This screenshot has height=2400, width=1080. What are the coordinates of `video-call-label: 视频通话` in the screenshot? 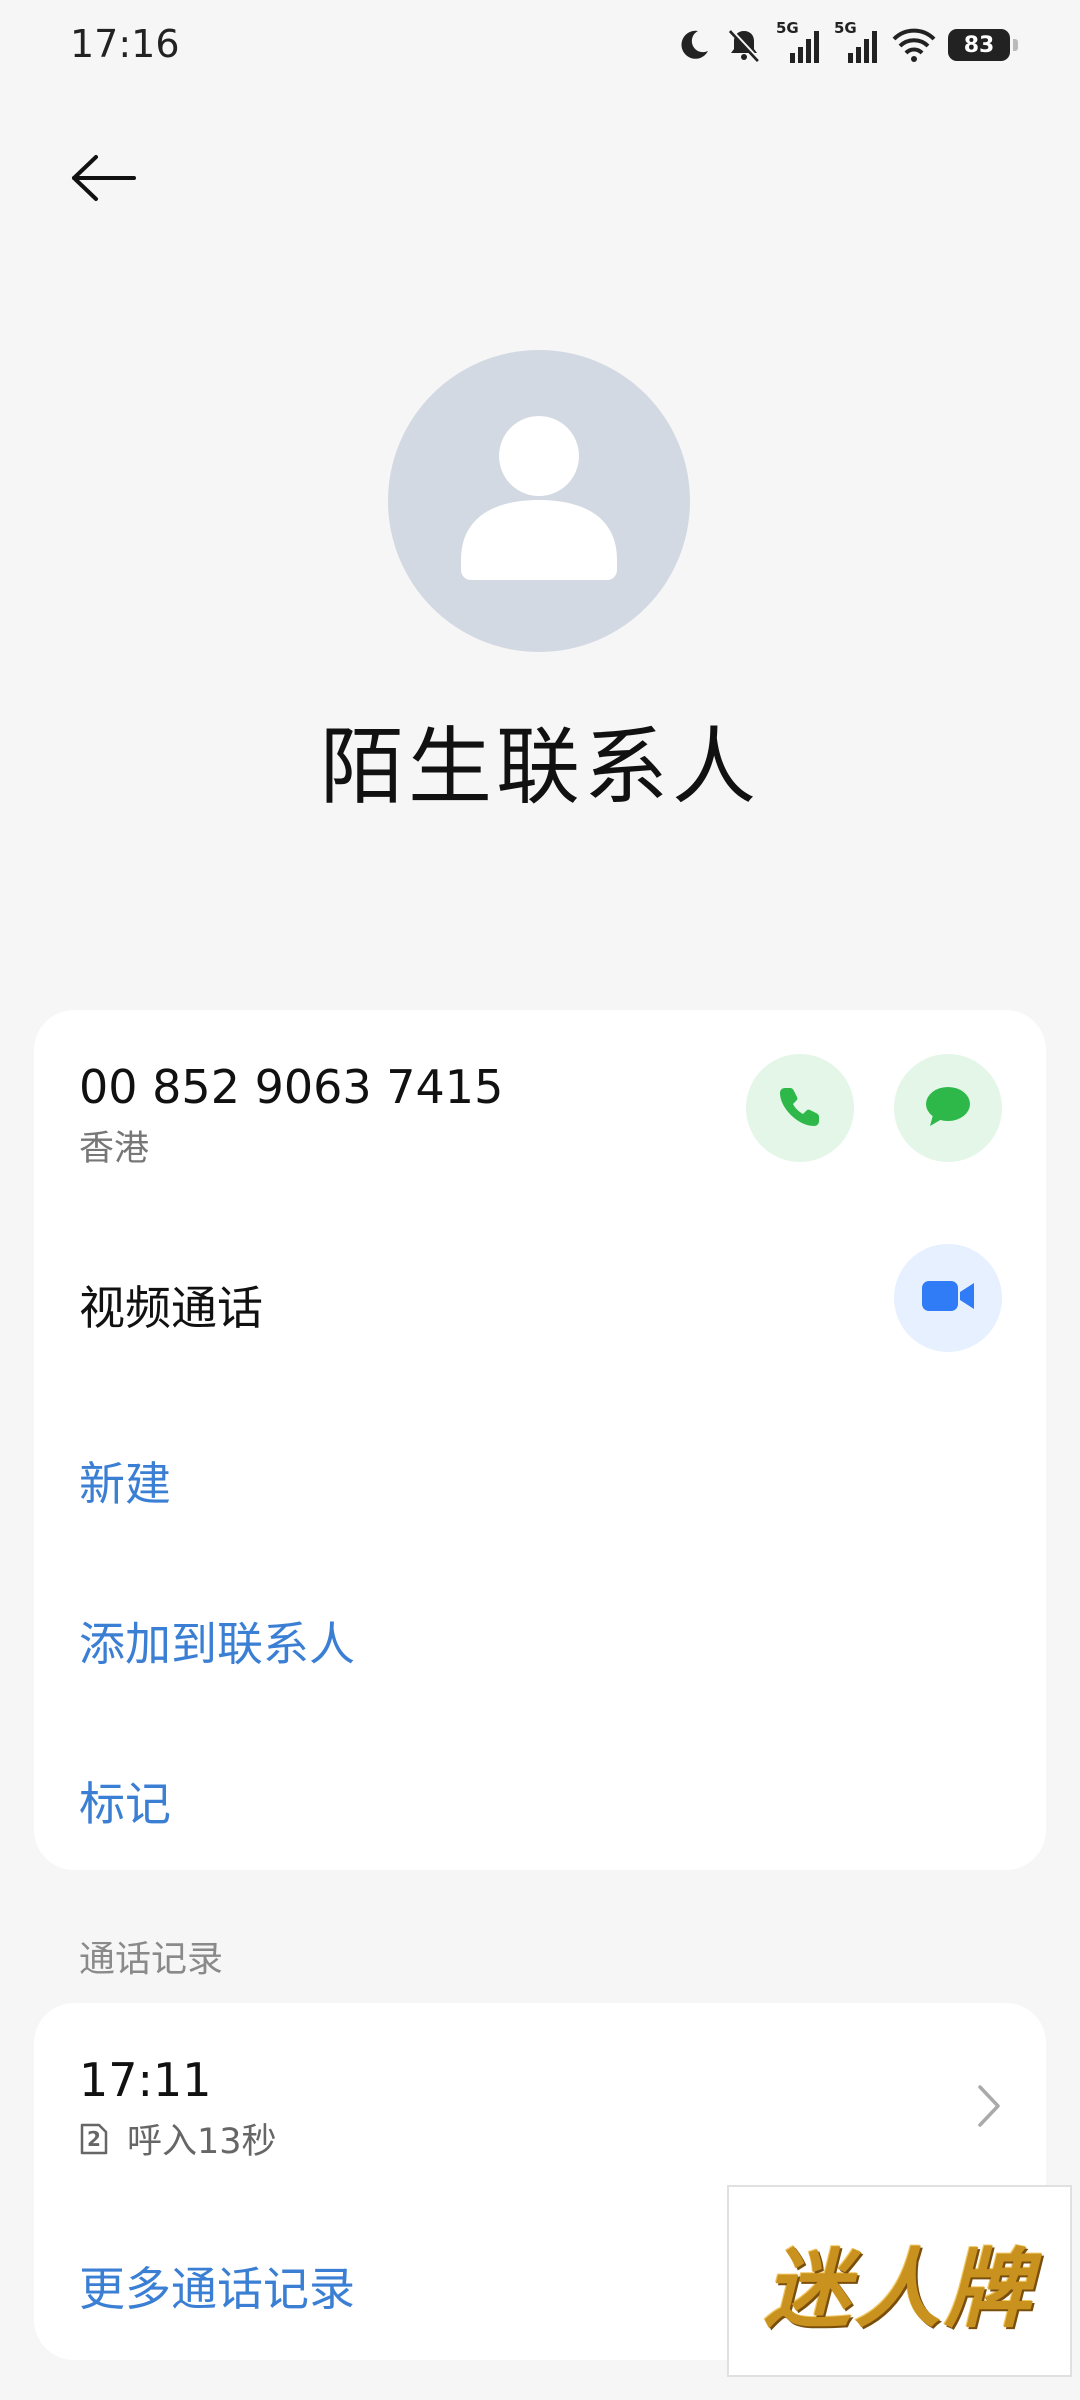 It's located at (171, 1305).